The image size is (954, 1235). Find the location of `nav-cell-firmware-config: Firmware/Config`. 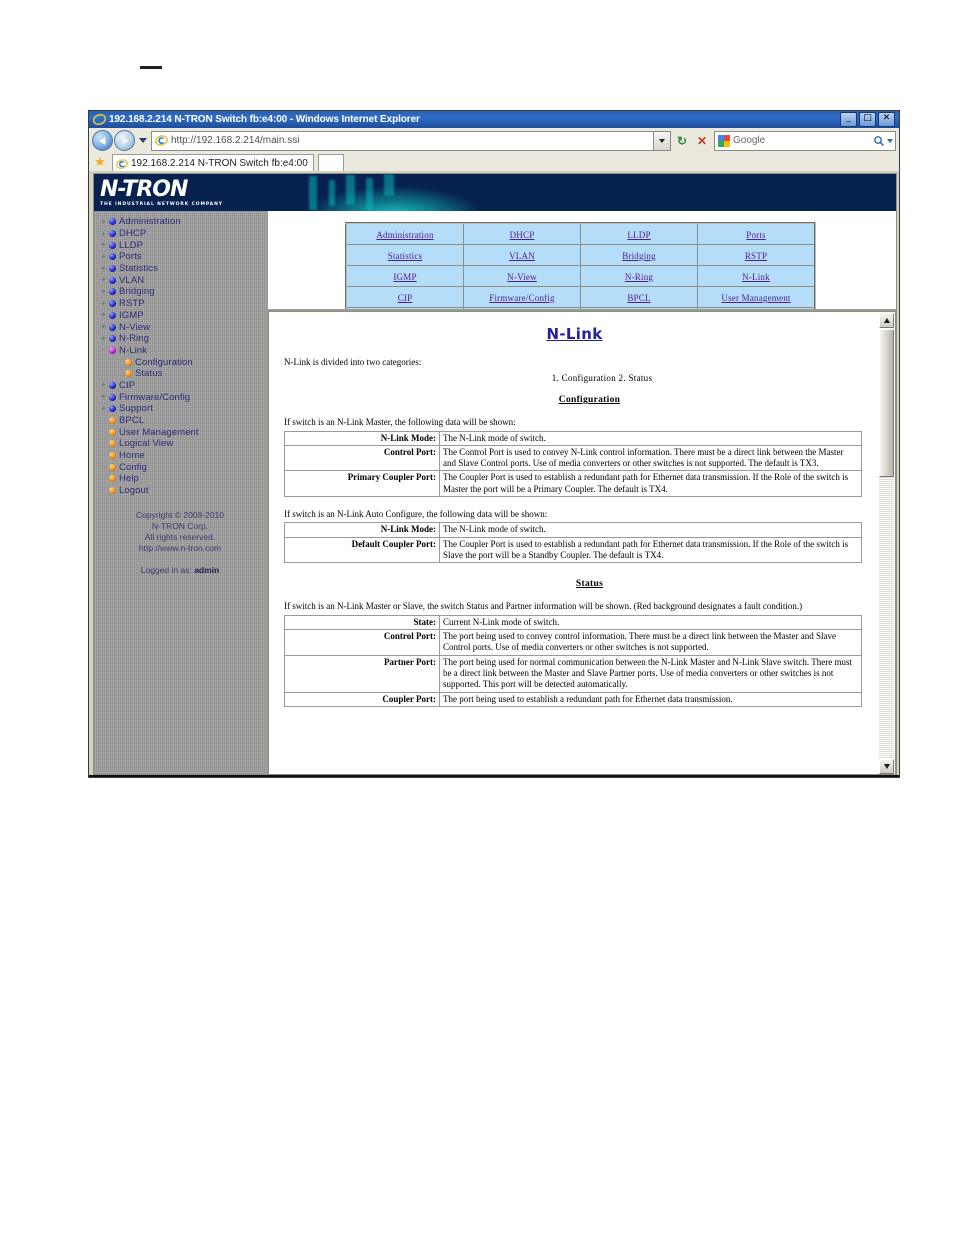

nav-cell-firmware-config: Firmware/Config is located at coordinates (522, 297).